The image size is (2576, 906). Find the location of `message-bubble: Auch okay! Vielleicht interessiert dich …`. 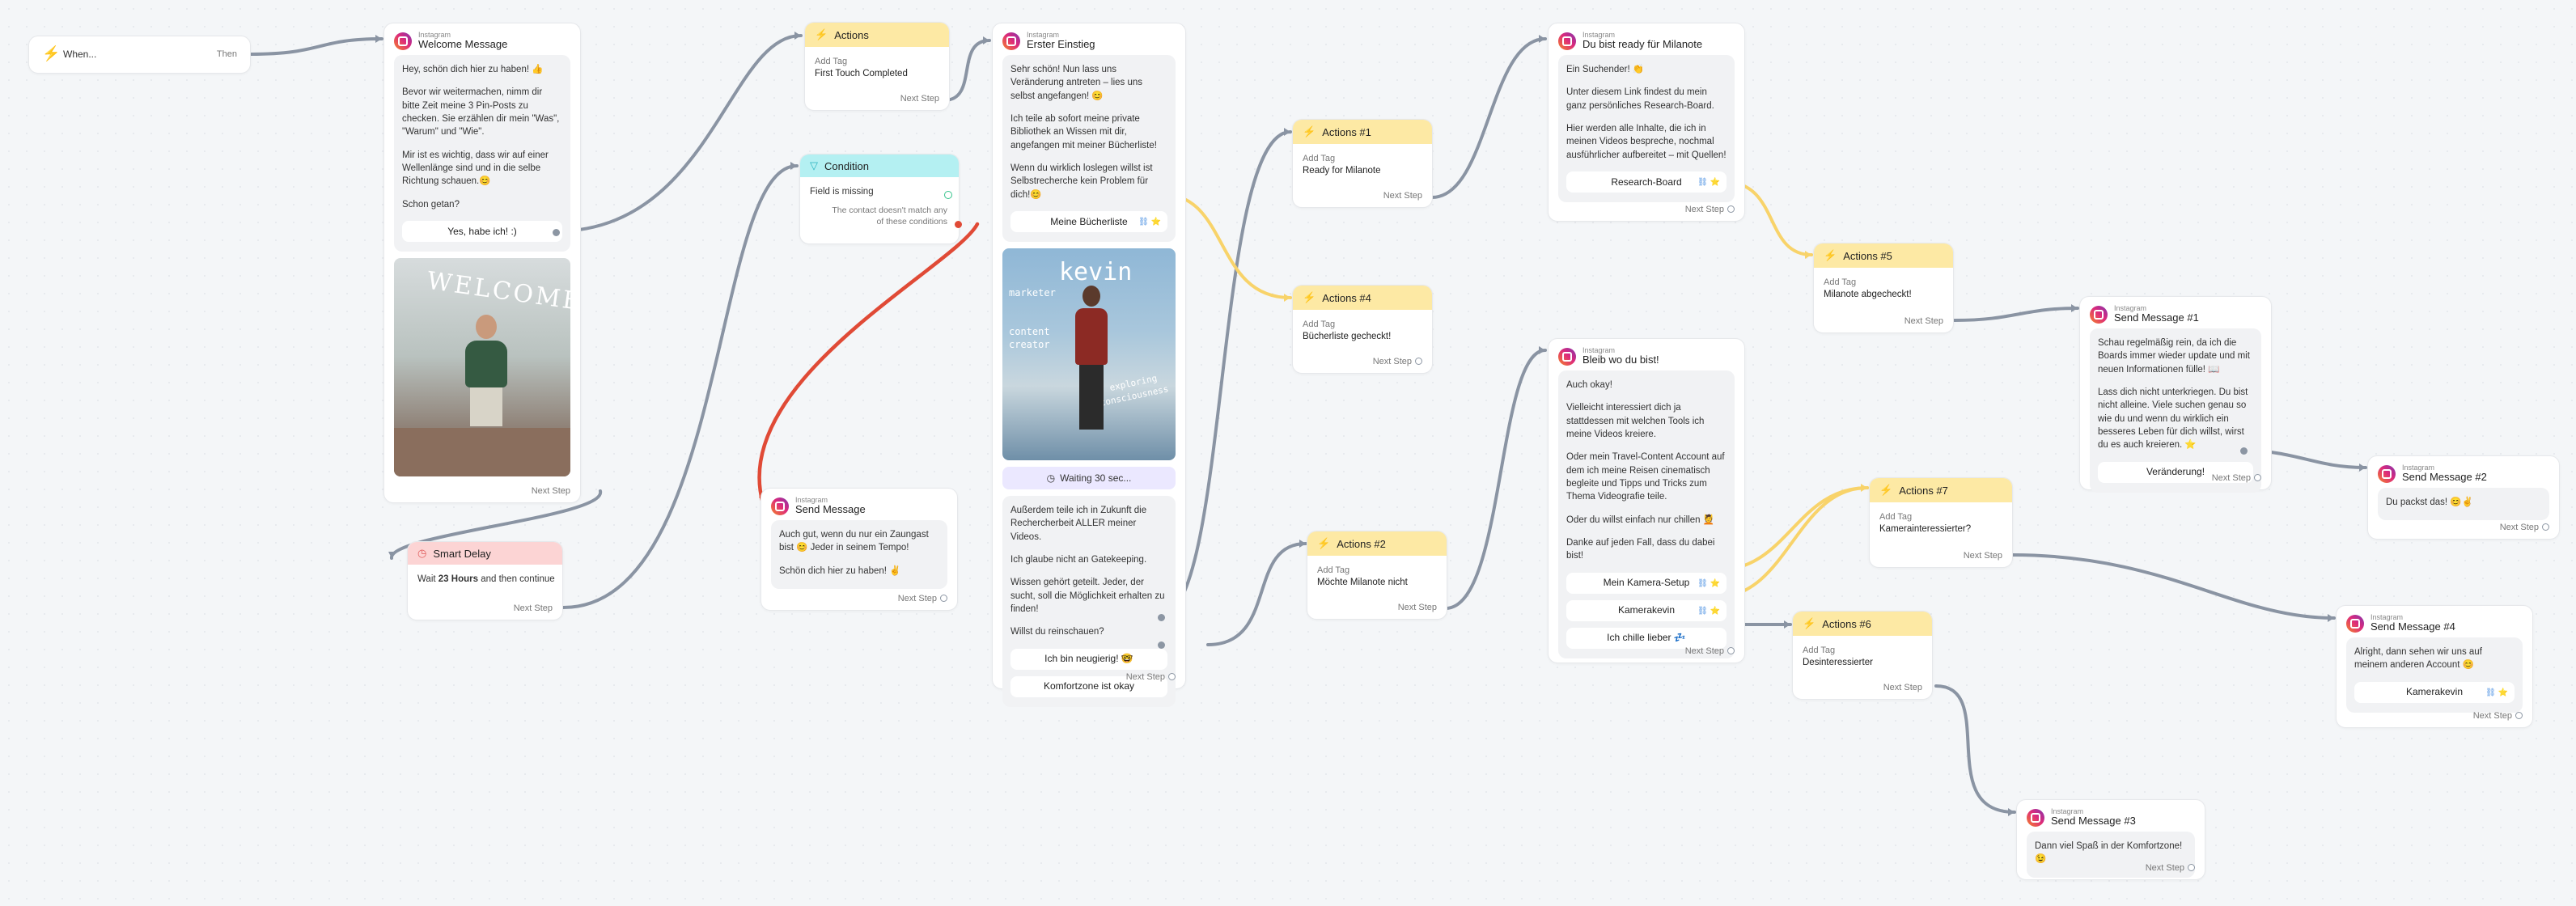

message-bubble: Auch okay! Vielleicht interessiert dich … is located at coordinates (1646, 514).